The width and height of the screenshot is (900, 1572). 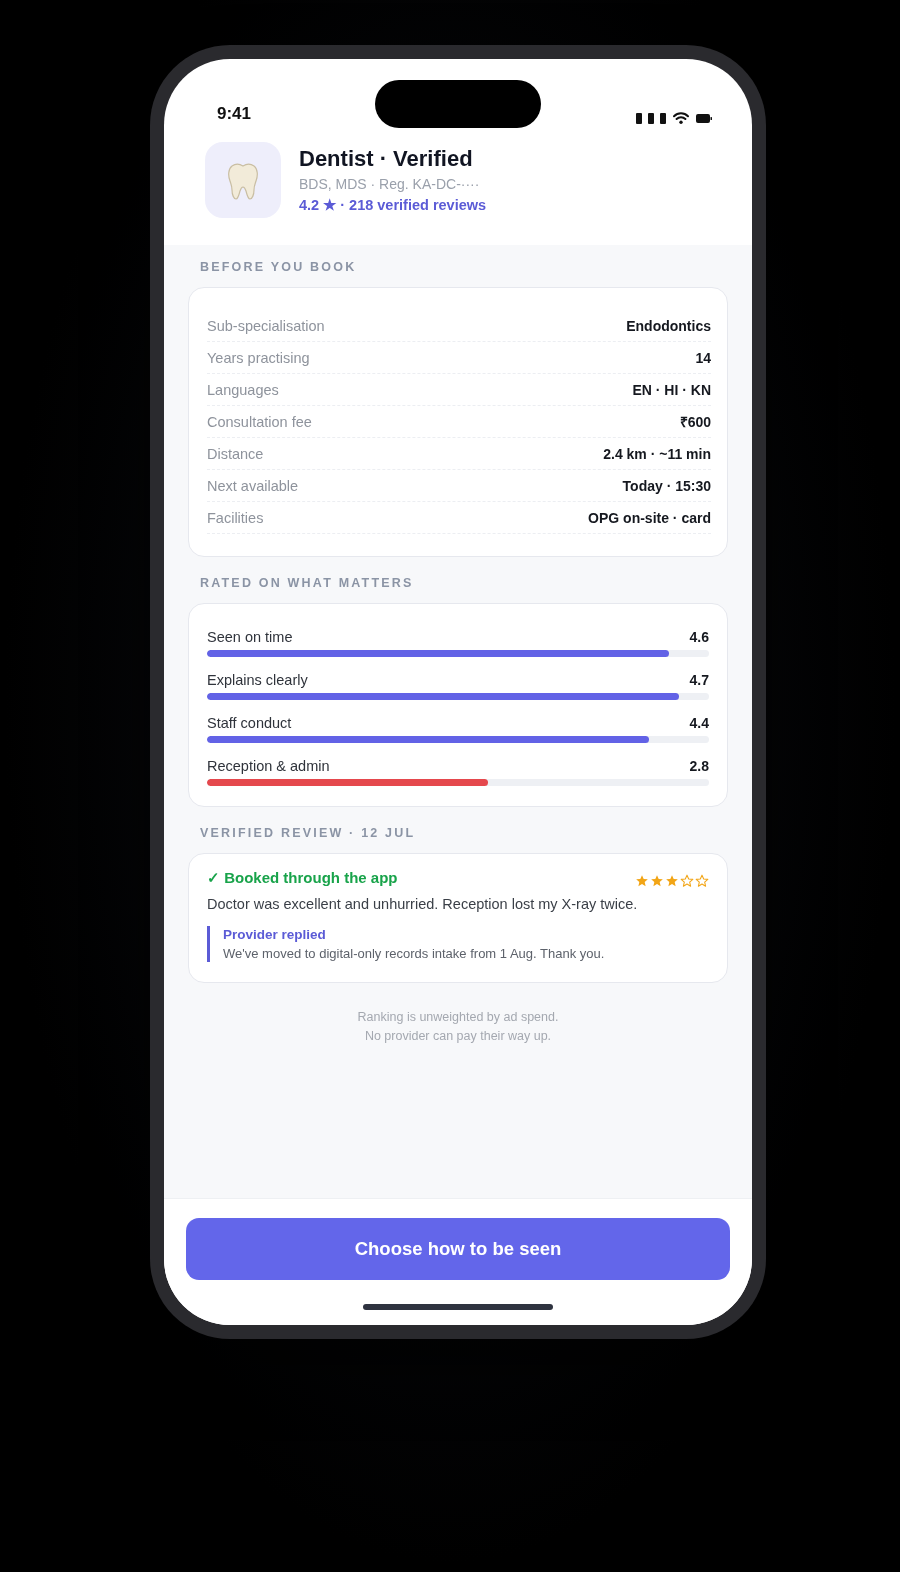 What do you see at coordinates (657, 453) in the screenshot?
I see `info-value: 2.4 km · ~11 min` at bounding box center [657, 453].